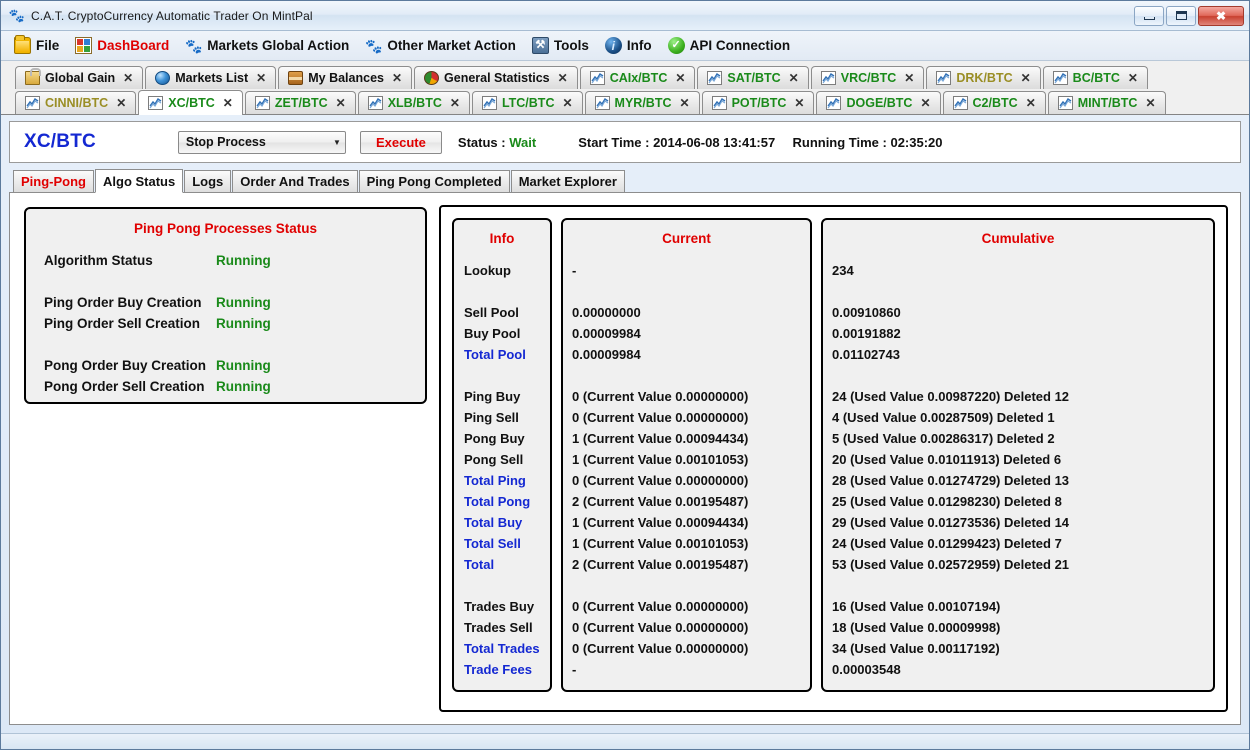  What do you see at coordinates (1221, 15) in the screenshot?
I see `close-button: ✖` at bounding box center [1221, 15].